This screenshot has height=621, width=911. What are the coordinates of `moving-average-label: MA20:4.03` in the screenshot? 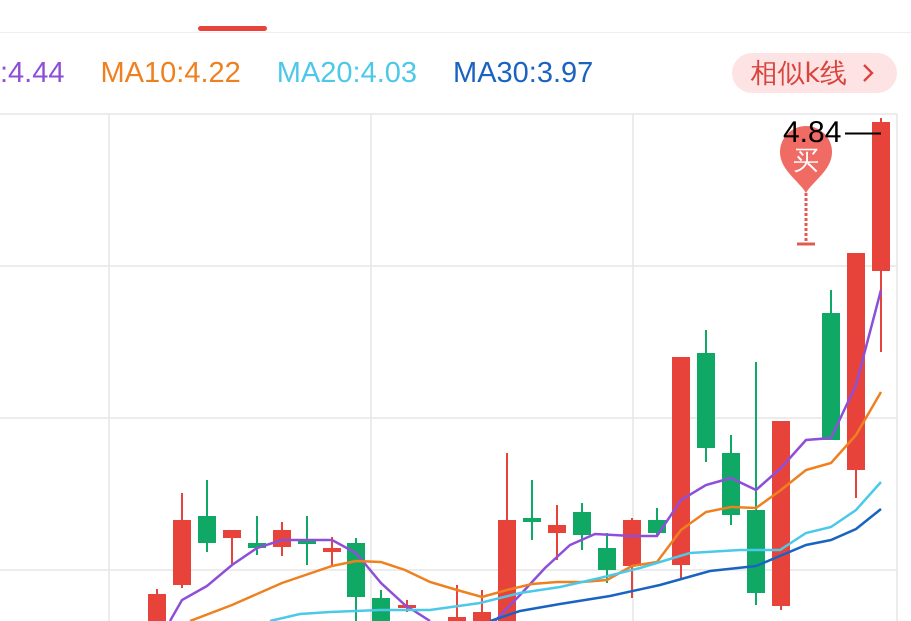 It's located at (347, 73).